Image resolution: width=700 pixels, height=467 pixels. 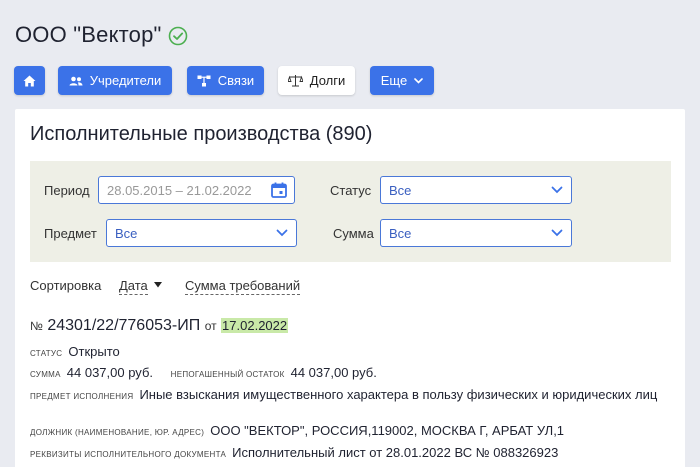 I want to click on panel-title: Исполнительные производства (890), so click(x=201, y=134).